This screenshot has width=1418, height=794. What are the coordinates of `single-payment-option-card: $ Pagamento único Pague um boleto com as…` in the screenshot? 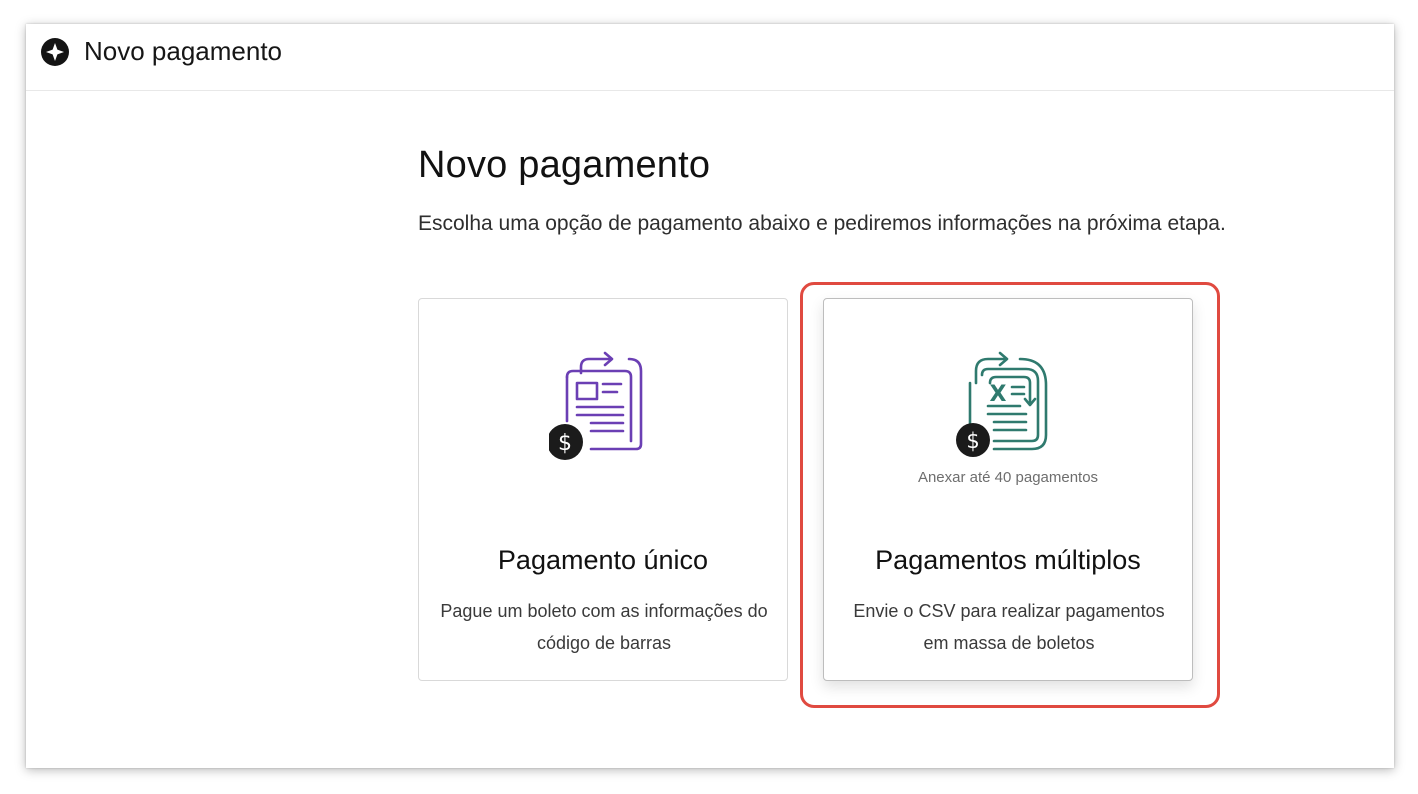 It's located at (603, 489).